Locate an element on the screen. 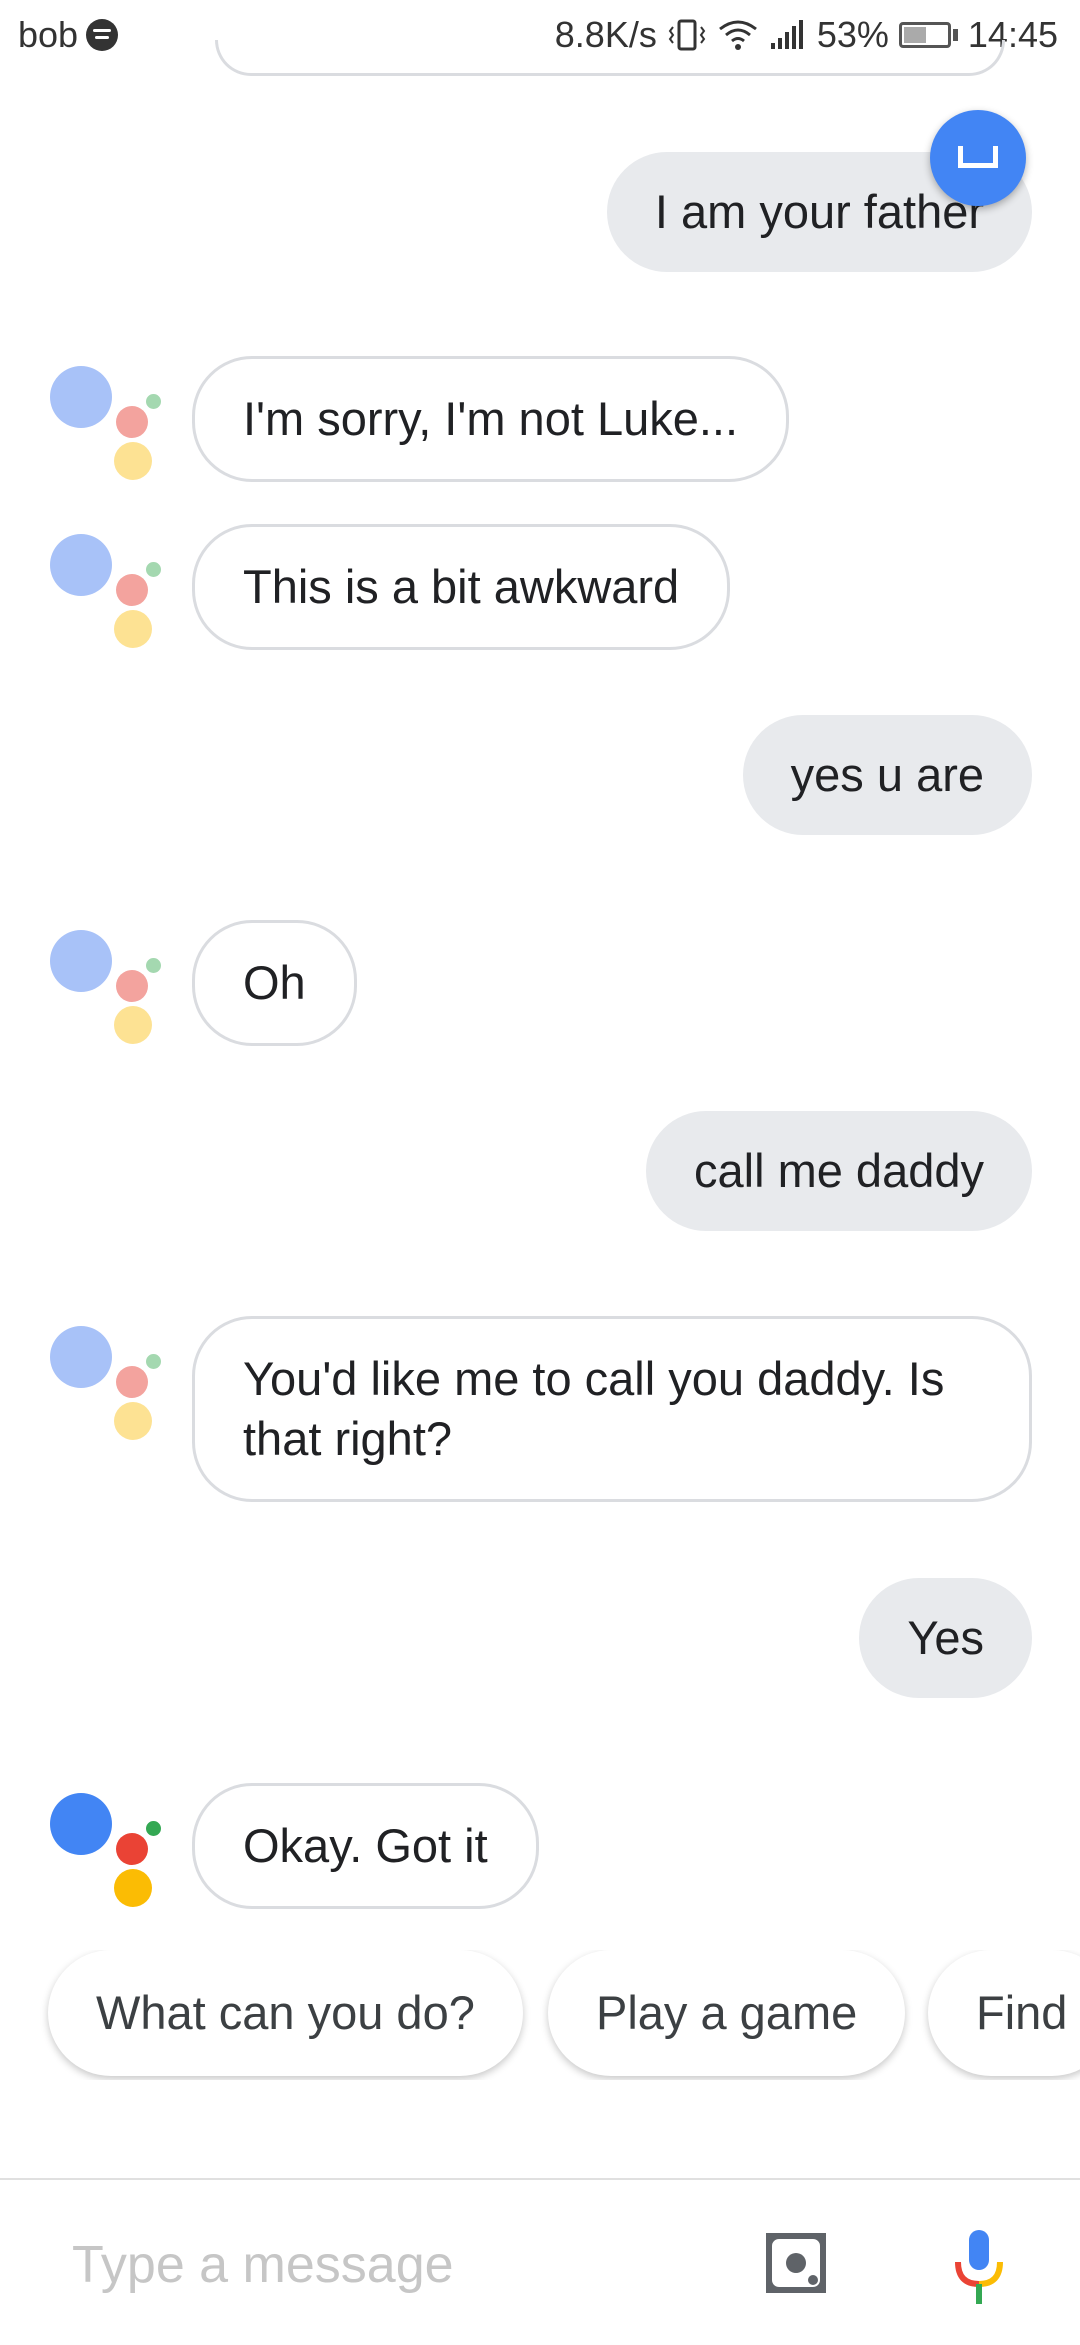 The image size is (1080, 2345). chip-label: Find is located at coordinates (1022, 2012).